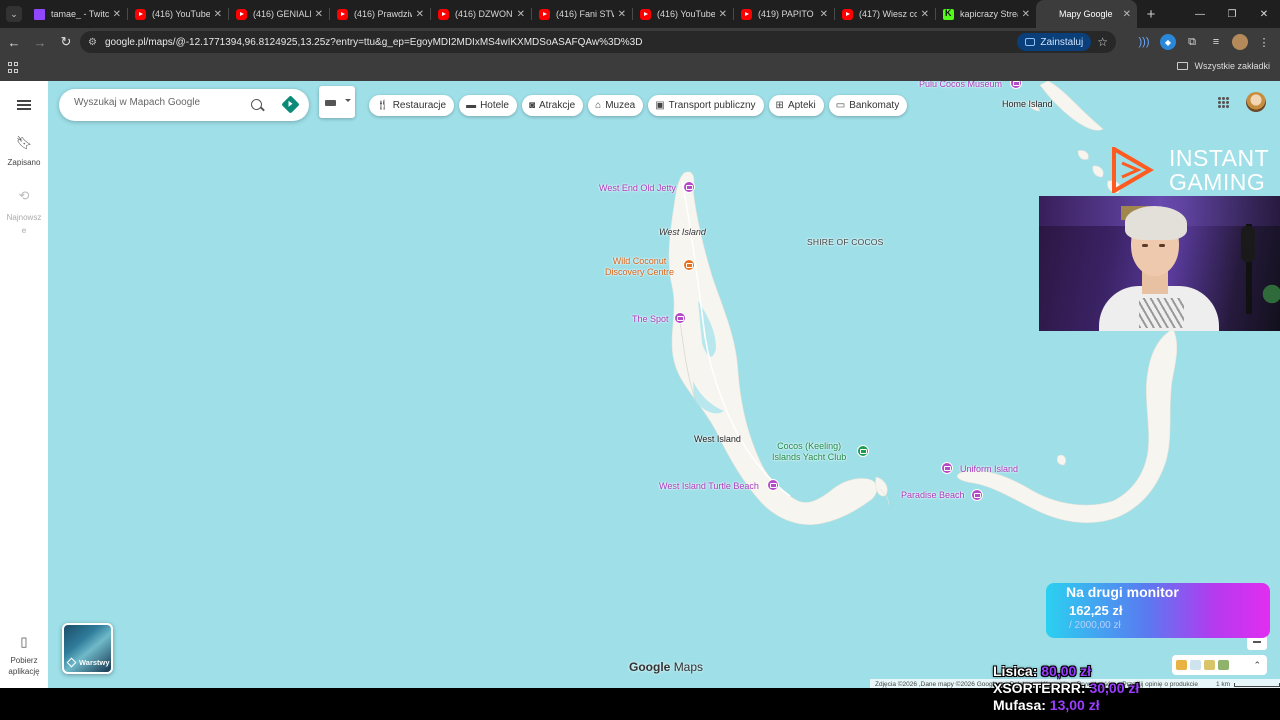  What do you see at coordinates (1015, 671) in the screenshot?
I see `donor-name: Lisica:` at bounding box center [1015, 671].